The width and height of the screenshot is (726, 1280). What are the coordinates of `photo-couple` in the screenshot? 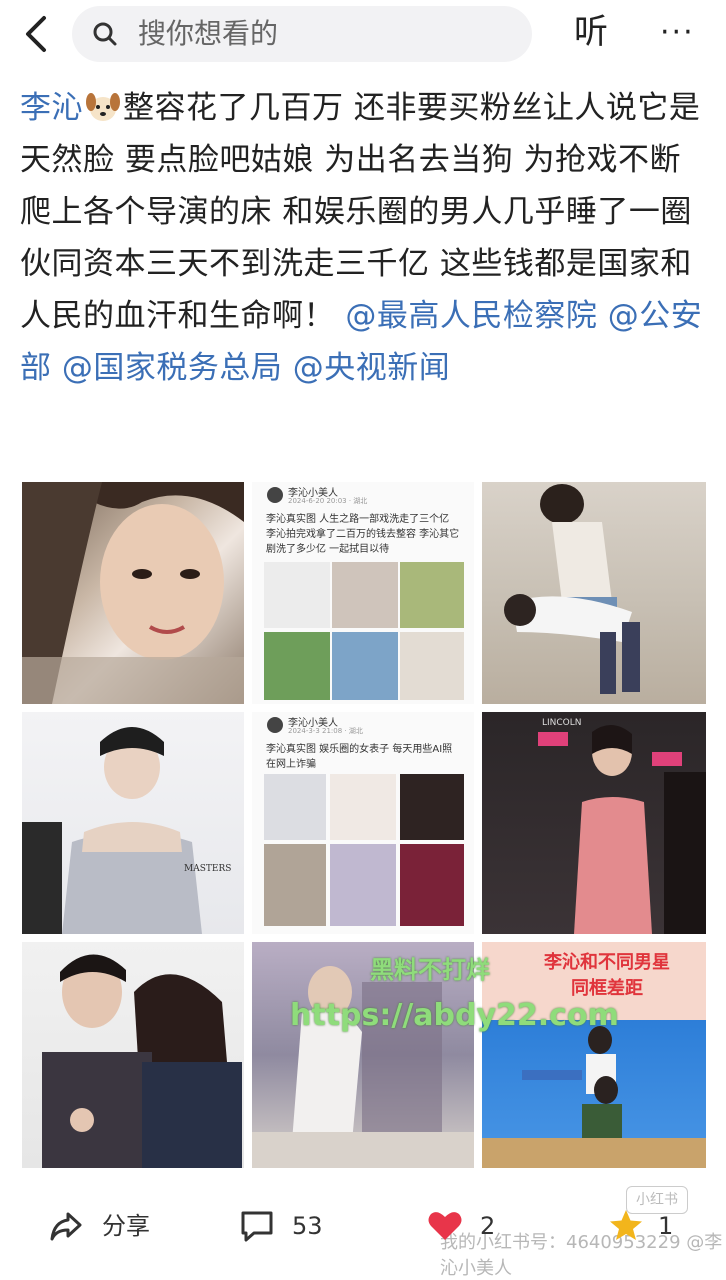 It's located at (133, 1055).